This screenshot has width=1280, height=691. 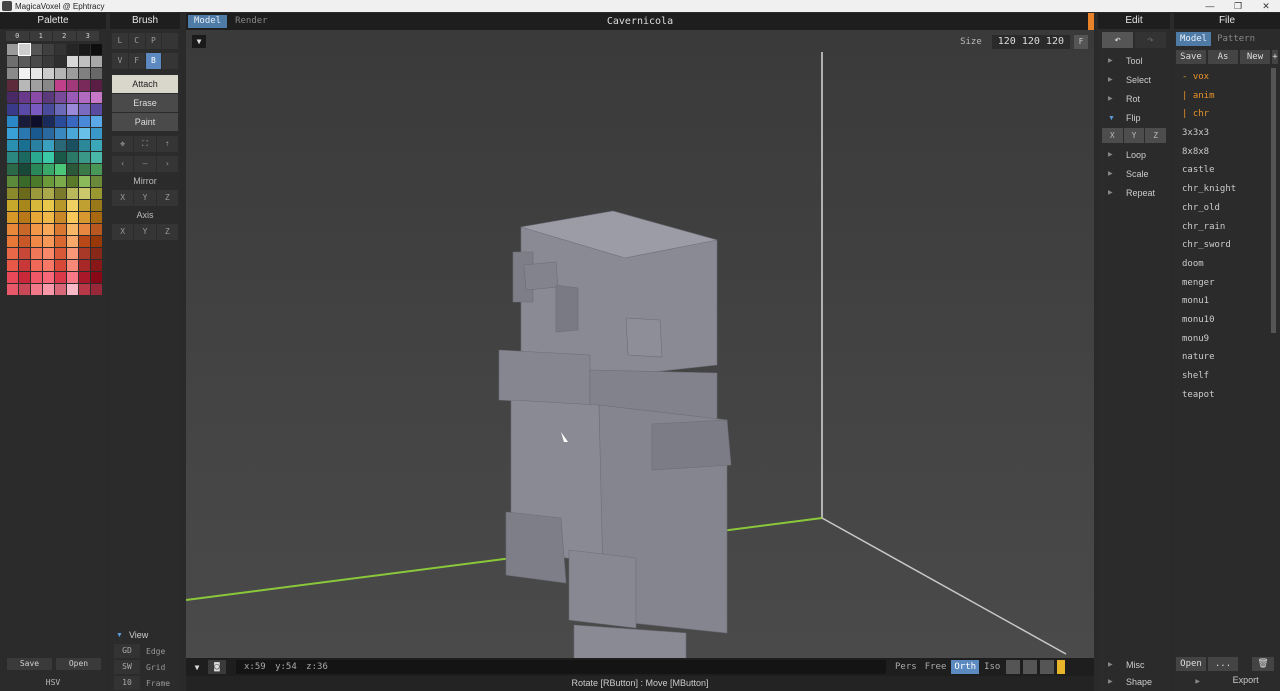 What do you see at coordinates (1227, 245) in the screenshot?
I see `file-item: chr_sword` at bounding box center [1227, 245].